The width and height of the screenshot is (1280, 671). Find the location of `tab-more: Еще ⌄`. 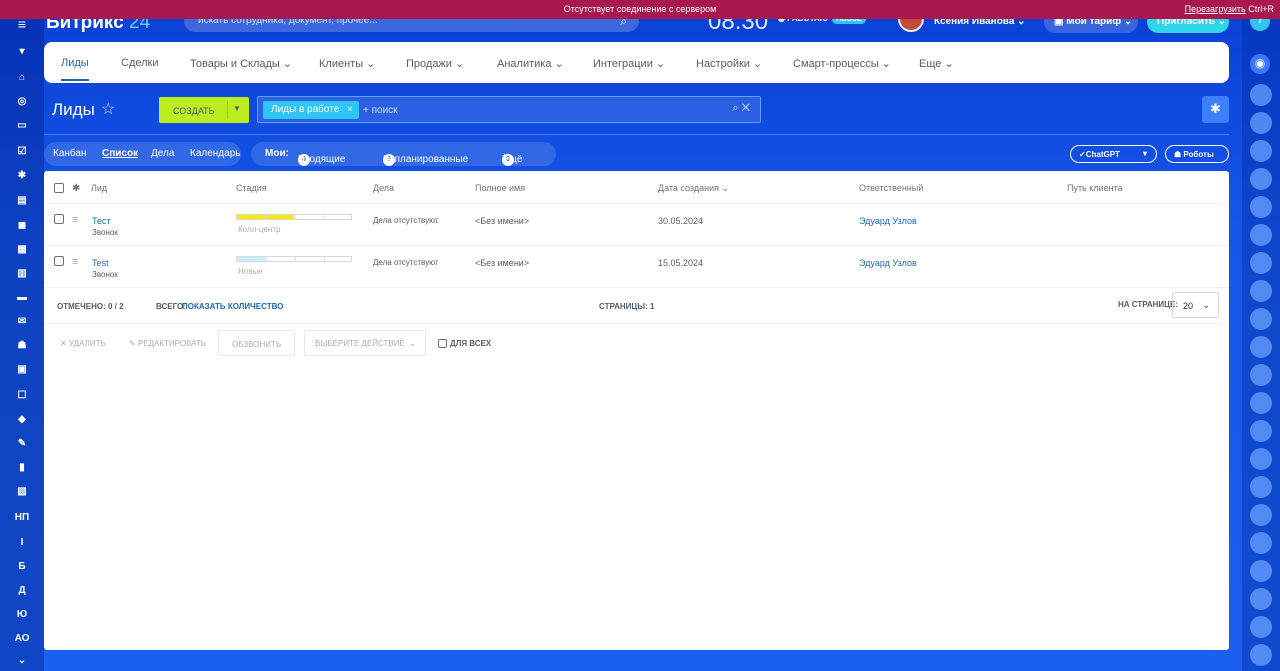

tab-more: Еще ⌄ is located at coordinates (936, 63).